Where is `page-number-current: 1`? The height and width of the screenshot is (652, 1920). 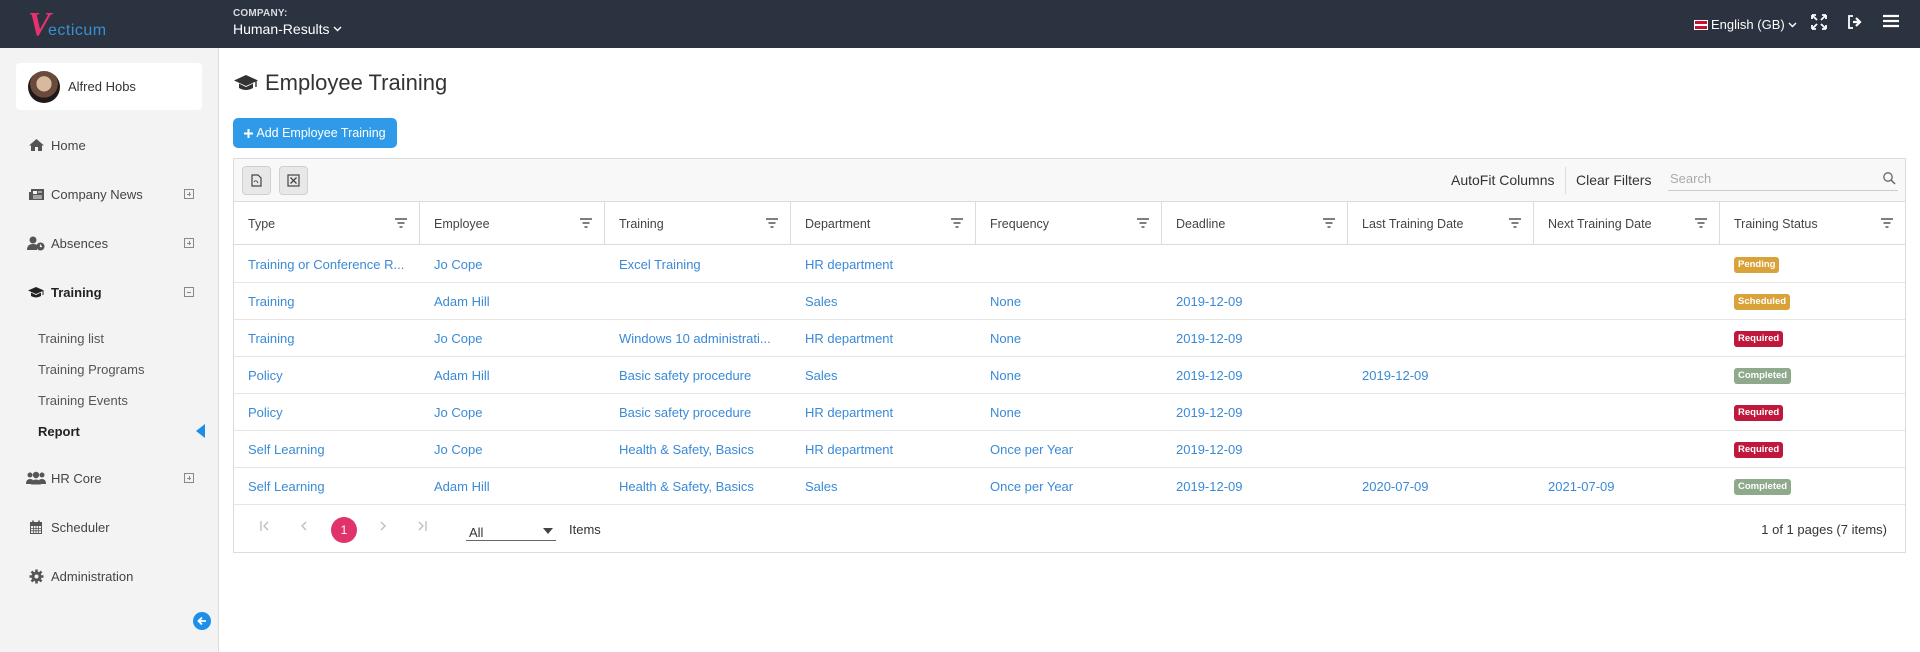
page-number-current: 1 is located at coordinates (344, 530).